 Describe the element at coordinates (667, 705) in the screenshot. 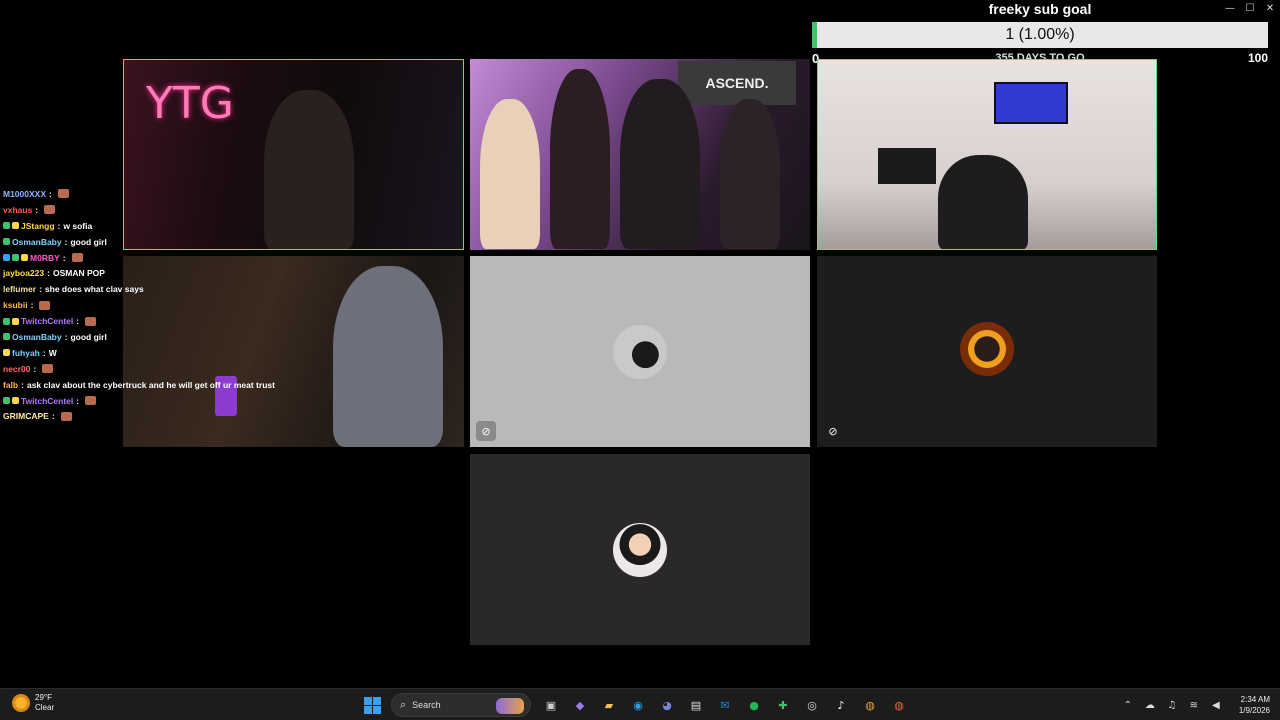

I see `discord-icon: ◕` at that location.